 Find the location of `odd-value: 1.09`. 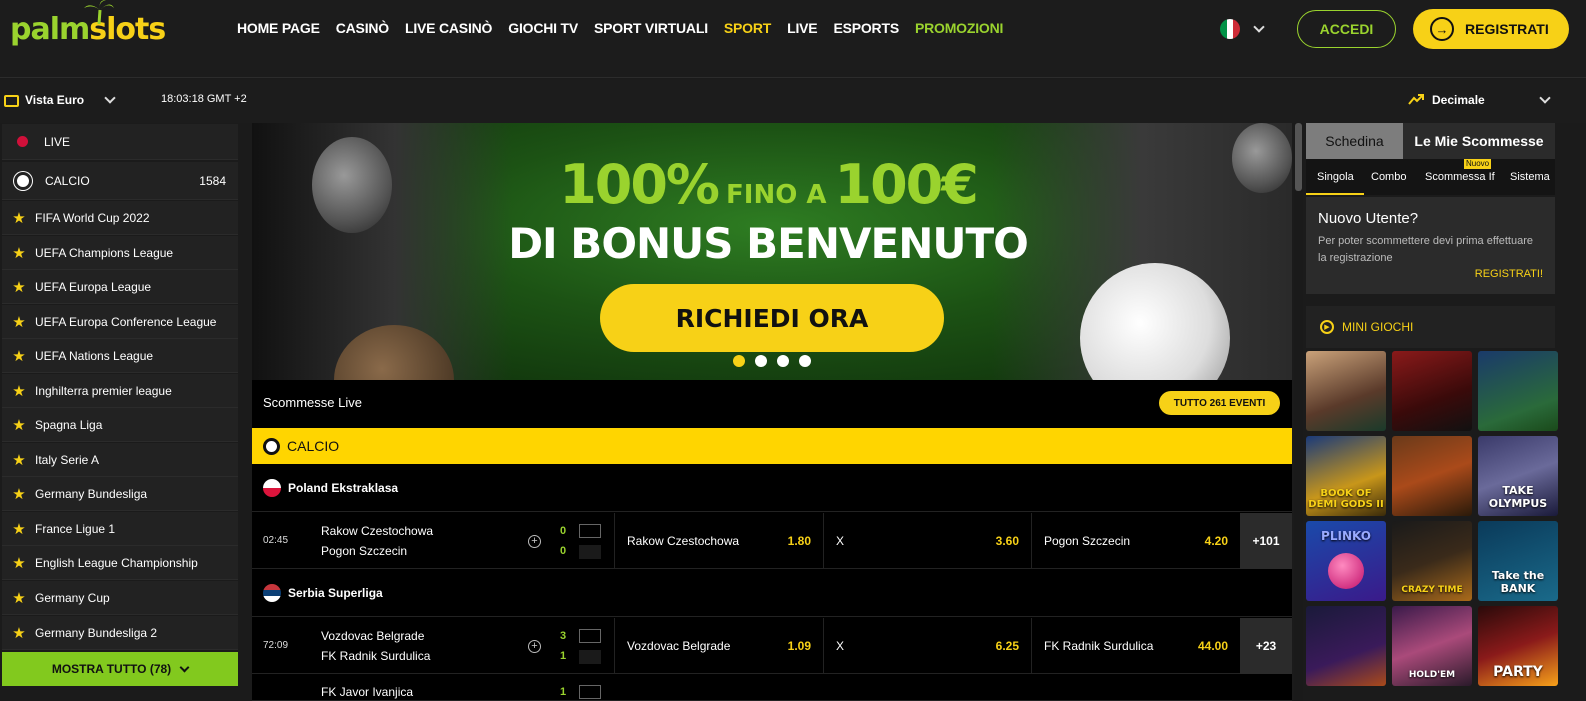

odd-value: 1.09 is located at coordinates (799, 646).